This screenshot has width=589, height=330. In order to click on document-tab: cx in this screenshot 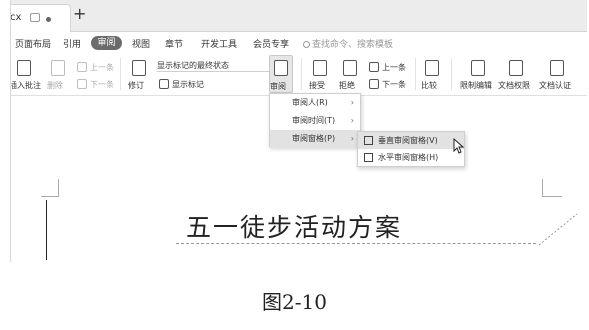, I will do `click(40, 18)`.